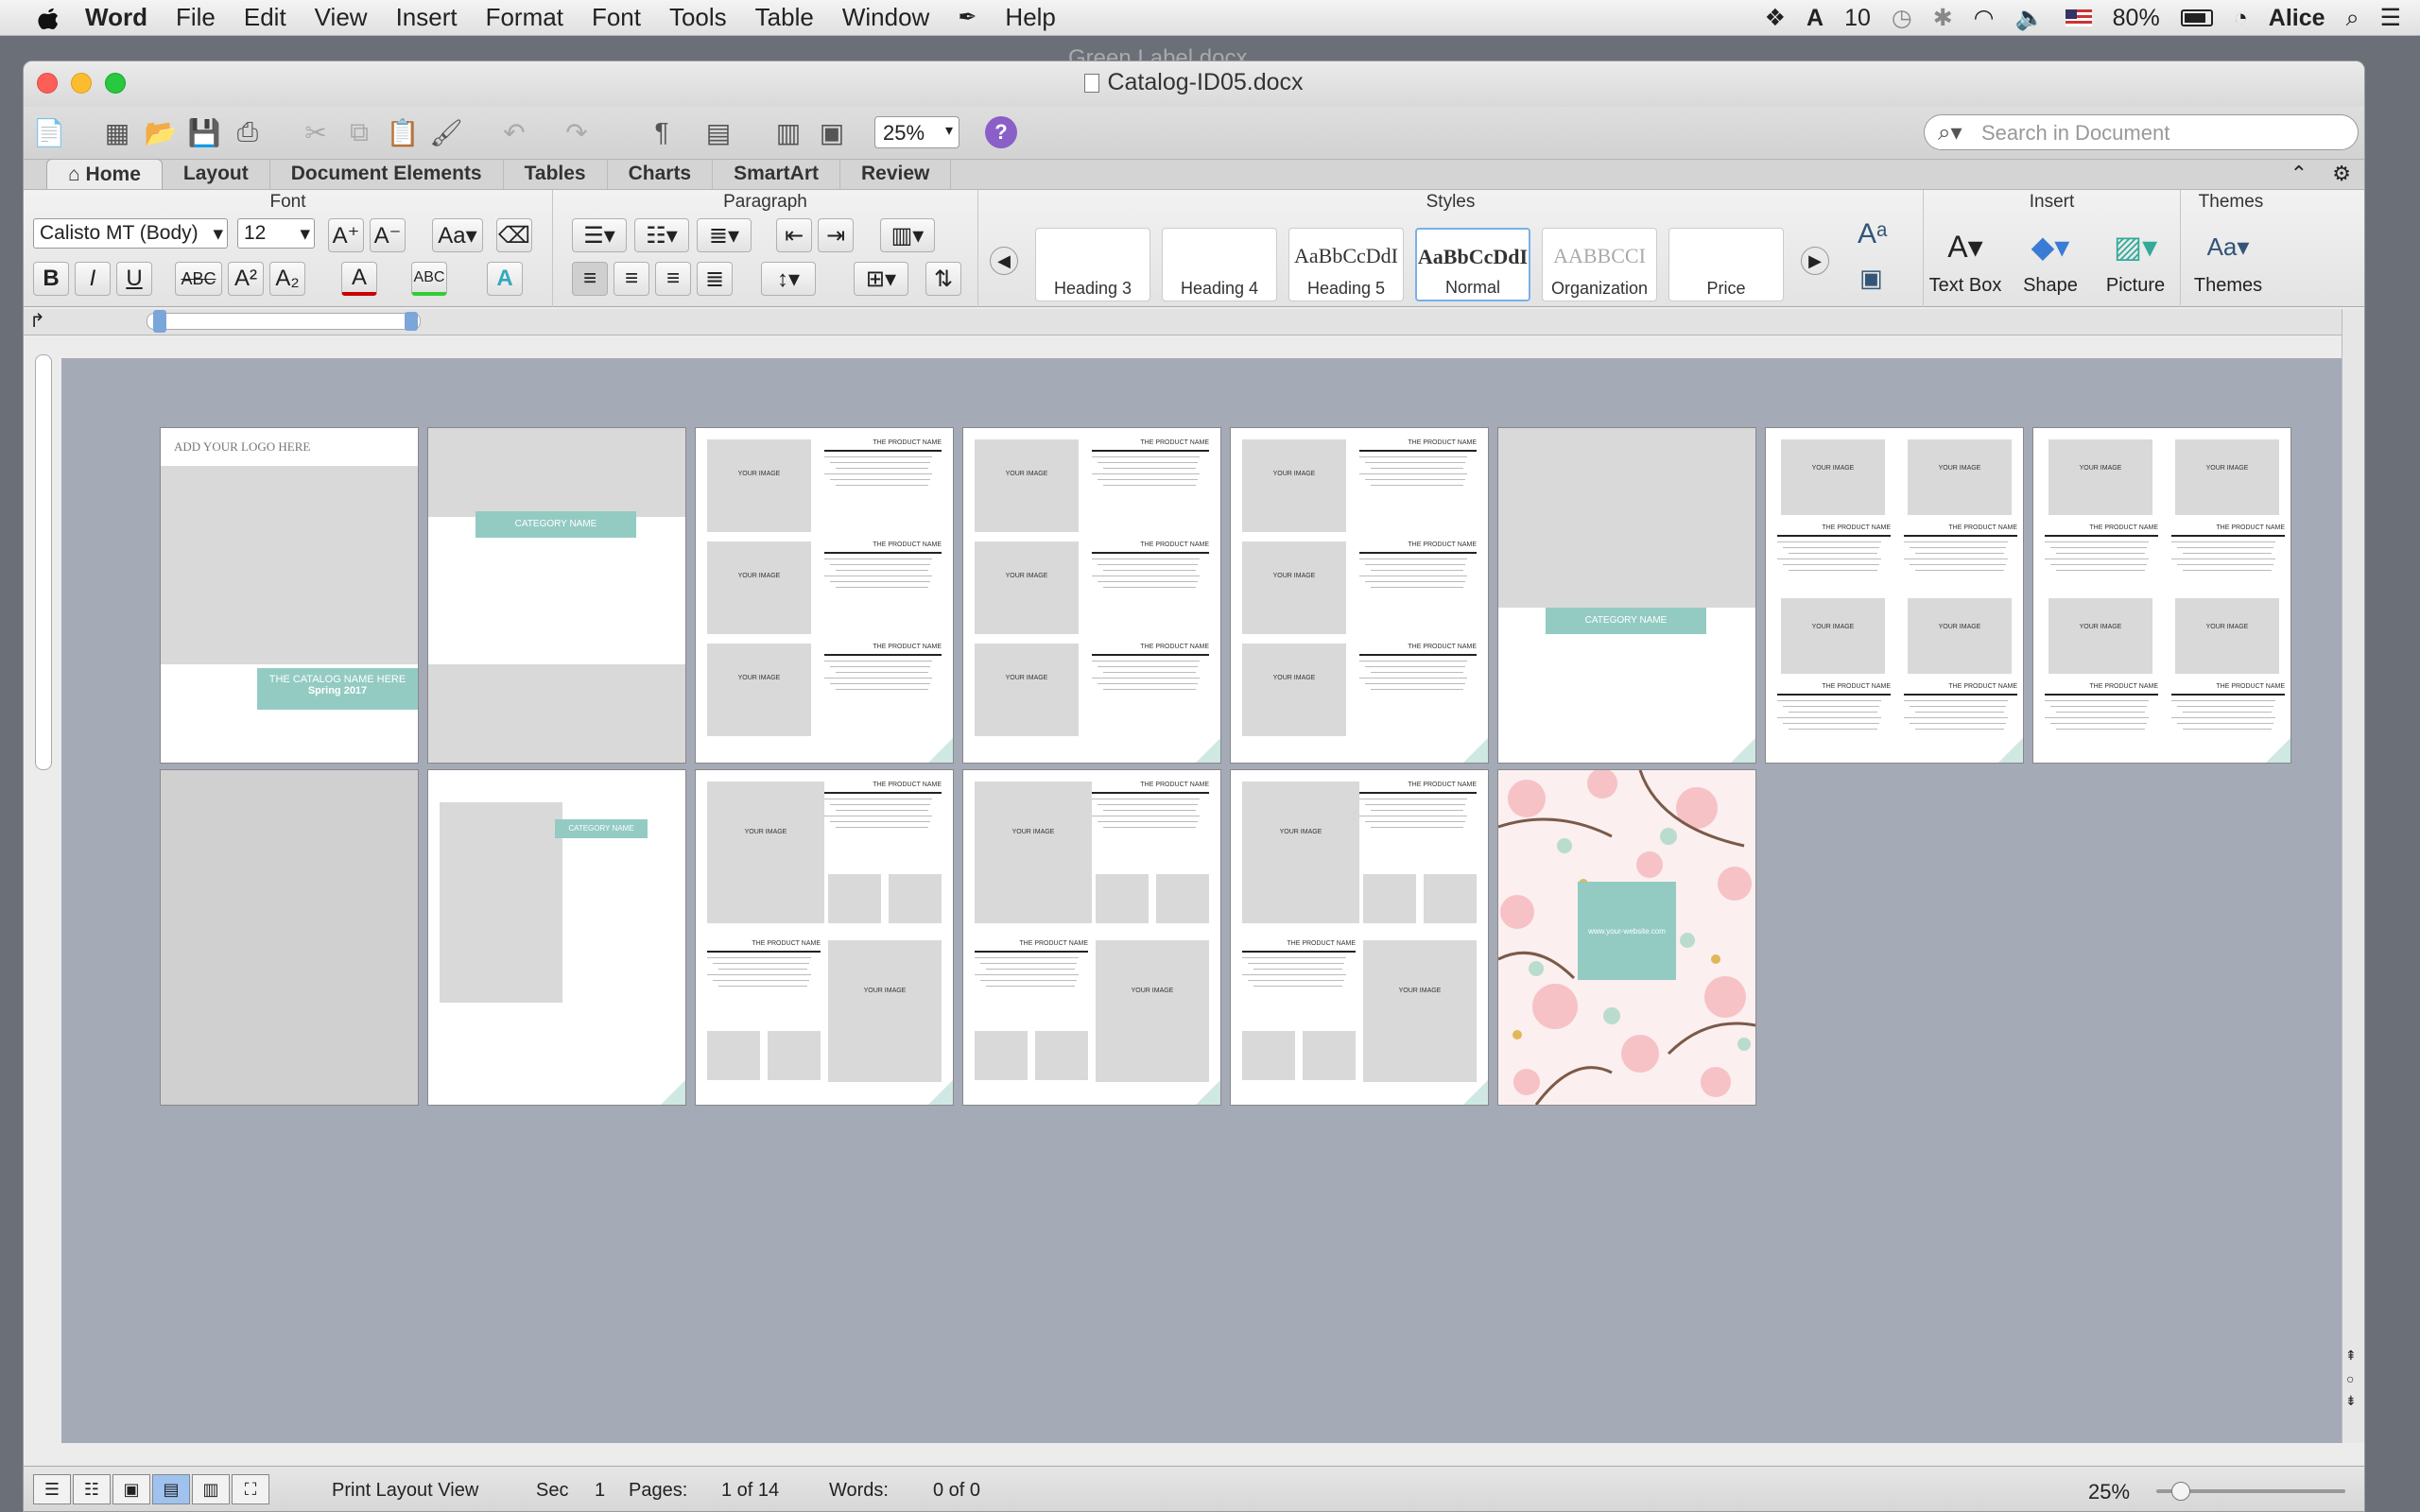 Image resolution: width=2420 pixels, height=1512 pixels. Describe the element at coordinates (161, 132) in the screenshot. I see `open-icon: 📂` at that location.